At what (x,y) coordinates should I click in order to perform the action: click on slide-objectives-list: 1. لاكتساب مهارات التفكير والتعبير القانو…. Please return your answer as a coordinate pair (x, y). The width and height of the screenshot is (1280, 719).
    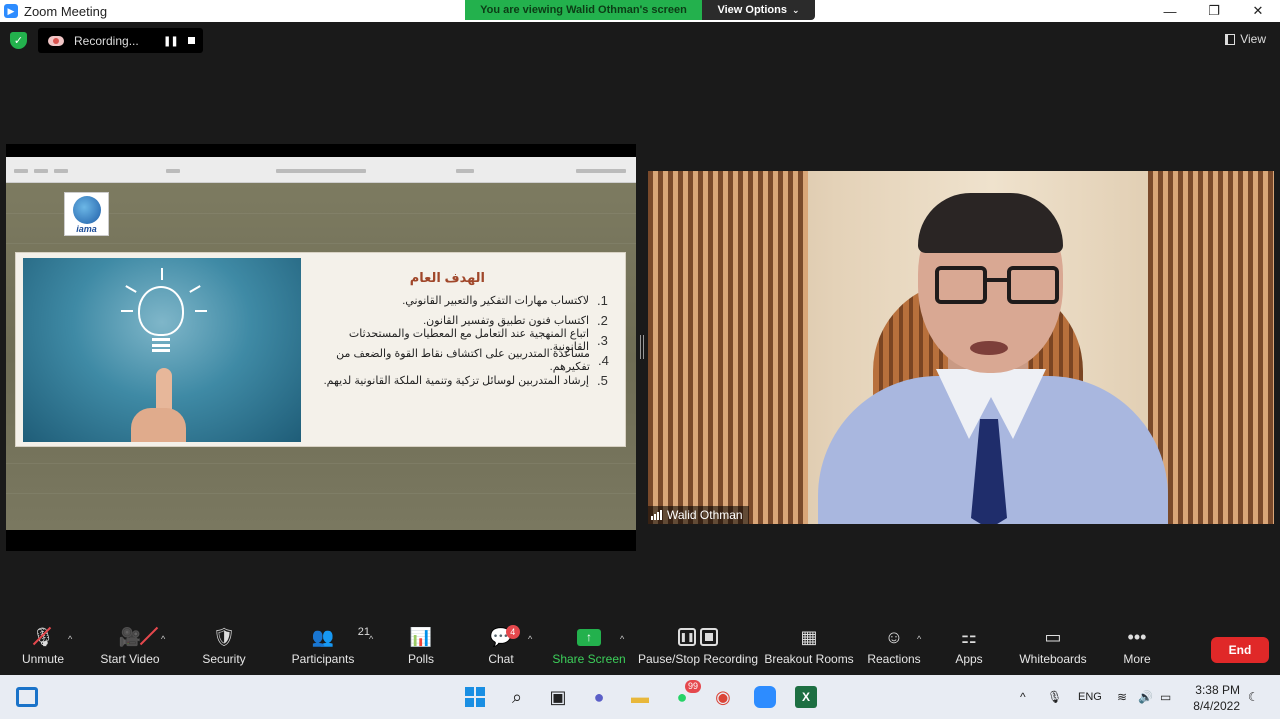
    Looking at the image, I should click on (462, 340).